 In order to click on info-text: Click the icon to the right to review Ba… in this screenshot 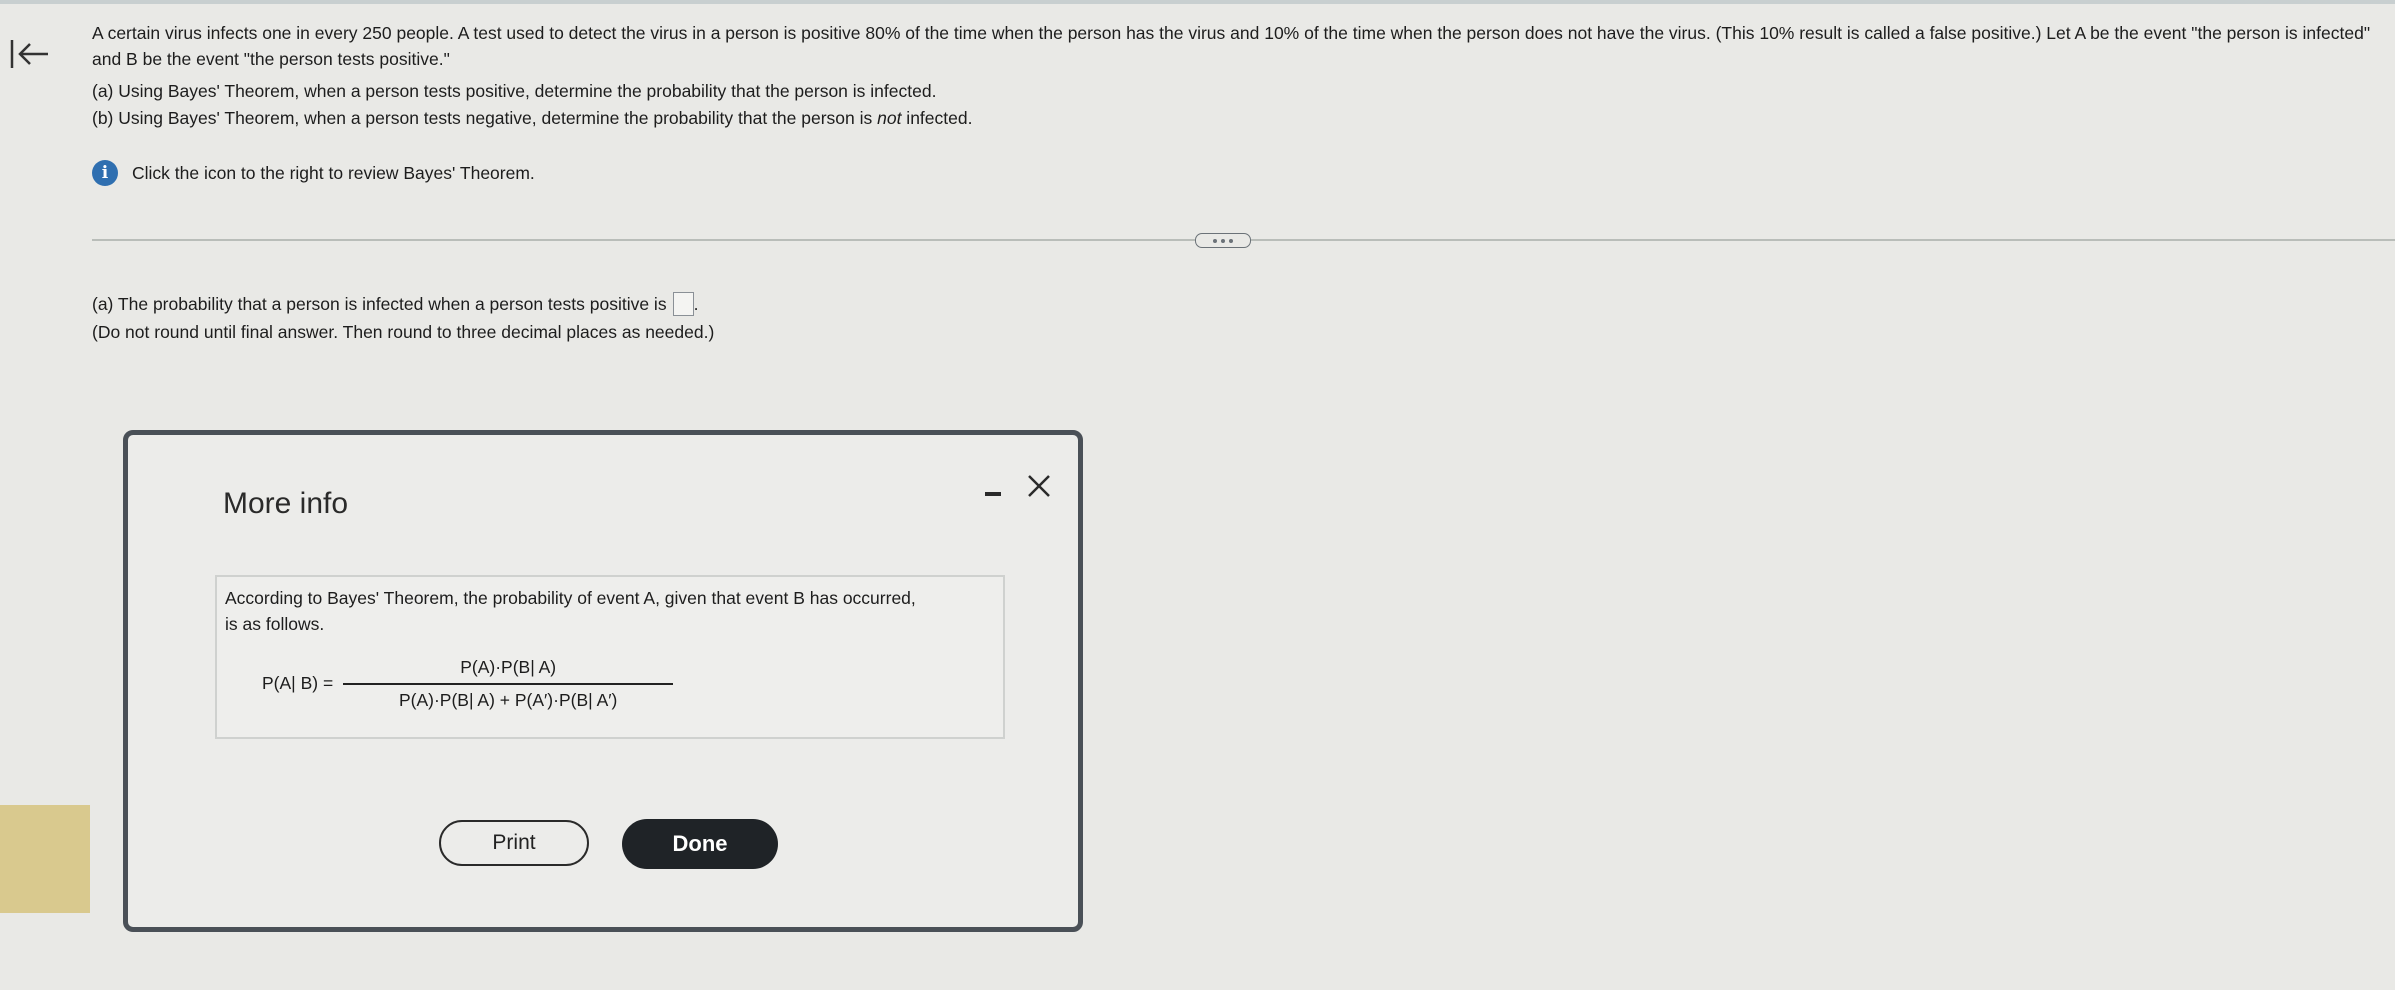, I will do `click(333, 172)`.